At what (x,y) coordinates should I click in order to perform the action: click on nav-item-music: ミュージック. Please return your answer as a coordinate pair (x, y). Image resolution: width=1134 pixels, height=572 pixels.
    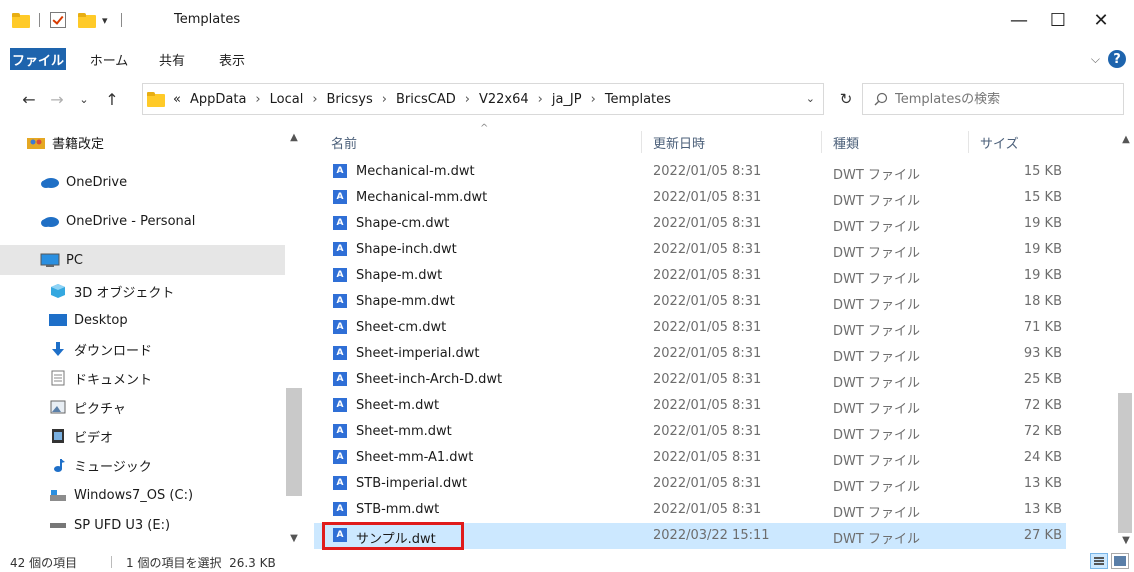
    Looking at the image, I should click on (142, 465).